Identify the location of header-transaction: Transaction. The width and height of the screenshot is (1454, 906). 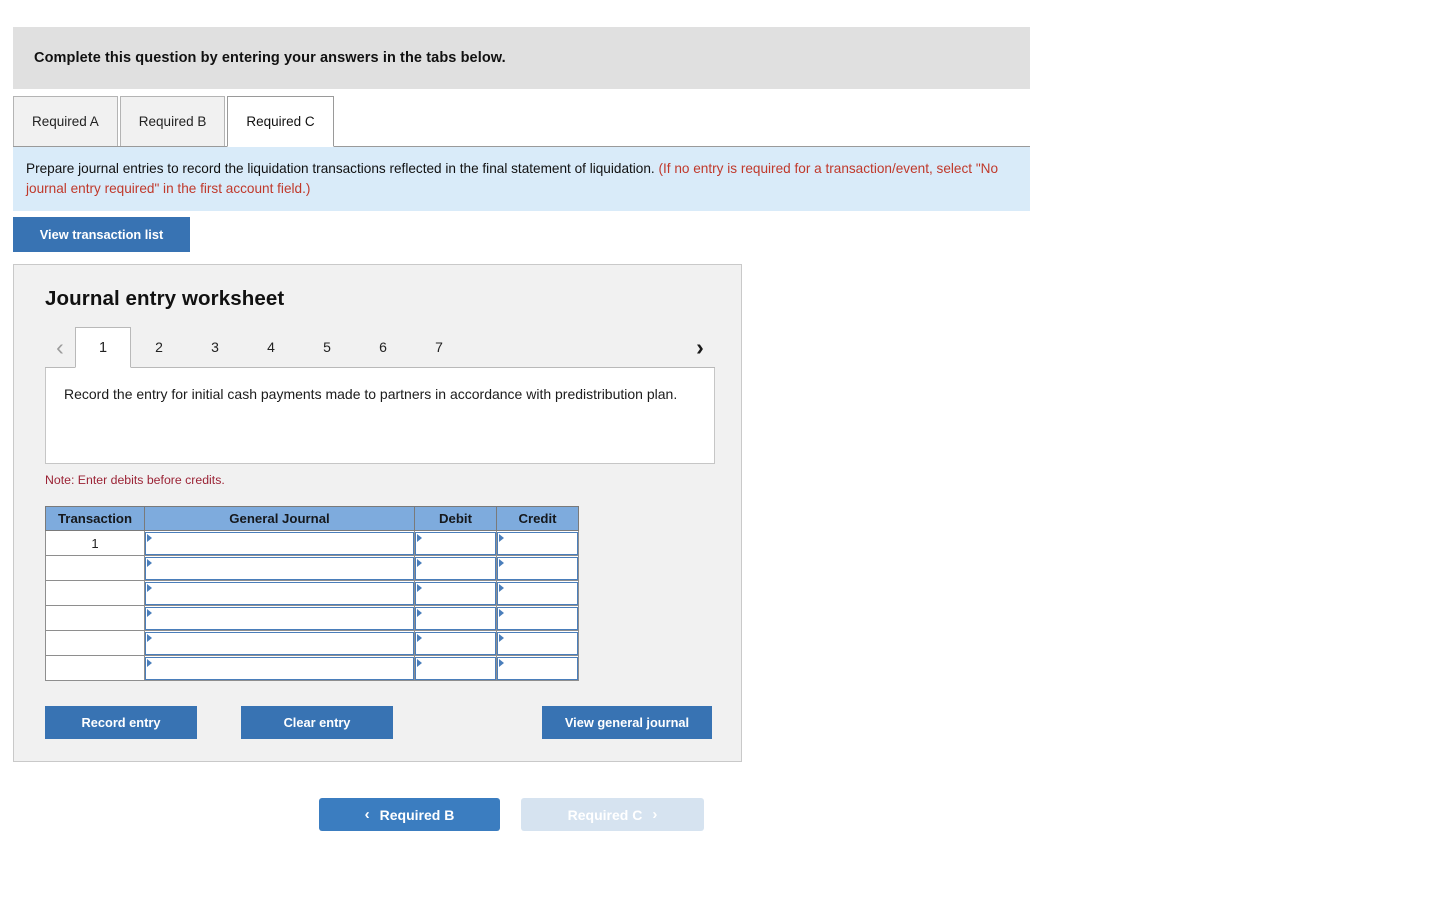
(95, 518).